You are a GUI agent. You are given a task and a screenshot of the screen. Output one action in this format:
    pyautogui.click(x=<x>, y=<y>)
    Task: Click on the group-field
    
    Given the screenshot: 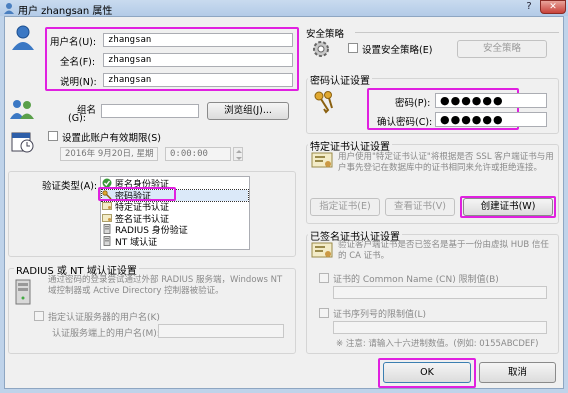 What is the action you would take?
    pyautogui.click(x=150, y=111)
    